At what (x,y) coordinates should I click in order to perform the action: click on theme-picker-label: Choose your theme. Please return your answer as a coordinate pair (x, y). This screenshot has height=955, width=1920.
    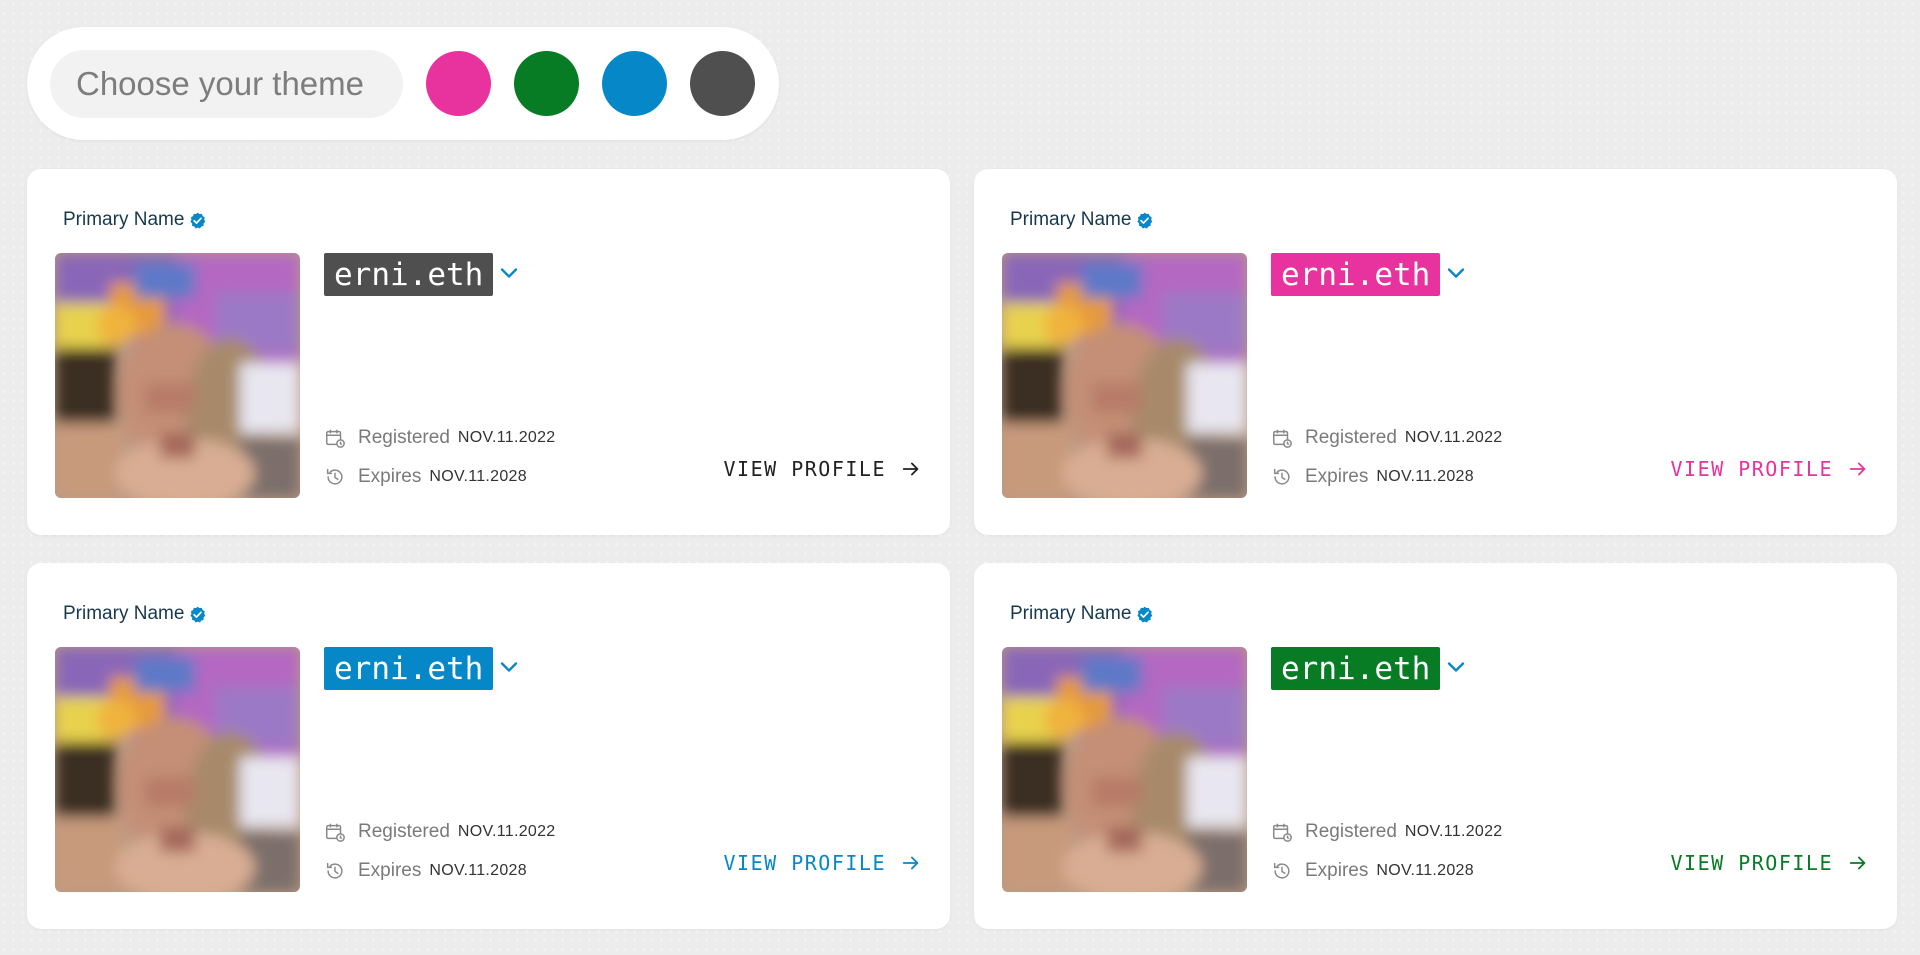
    Looking at the image, I should click on (226, 83).